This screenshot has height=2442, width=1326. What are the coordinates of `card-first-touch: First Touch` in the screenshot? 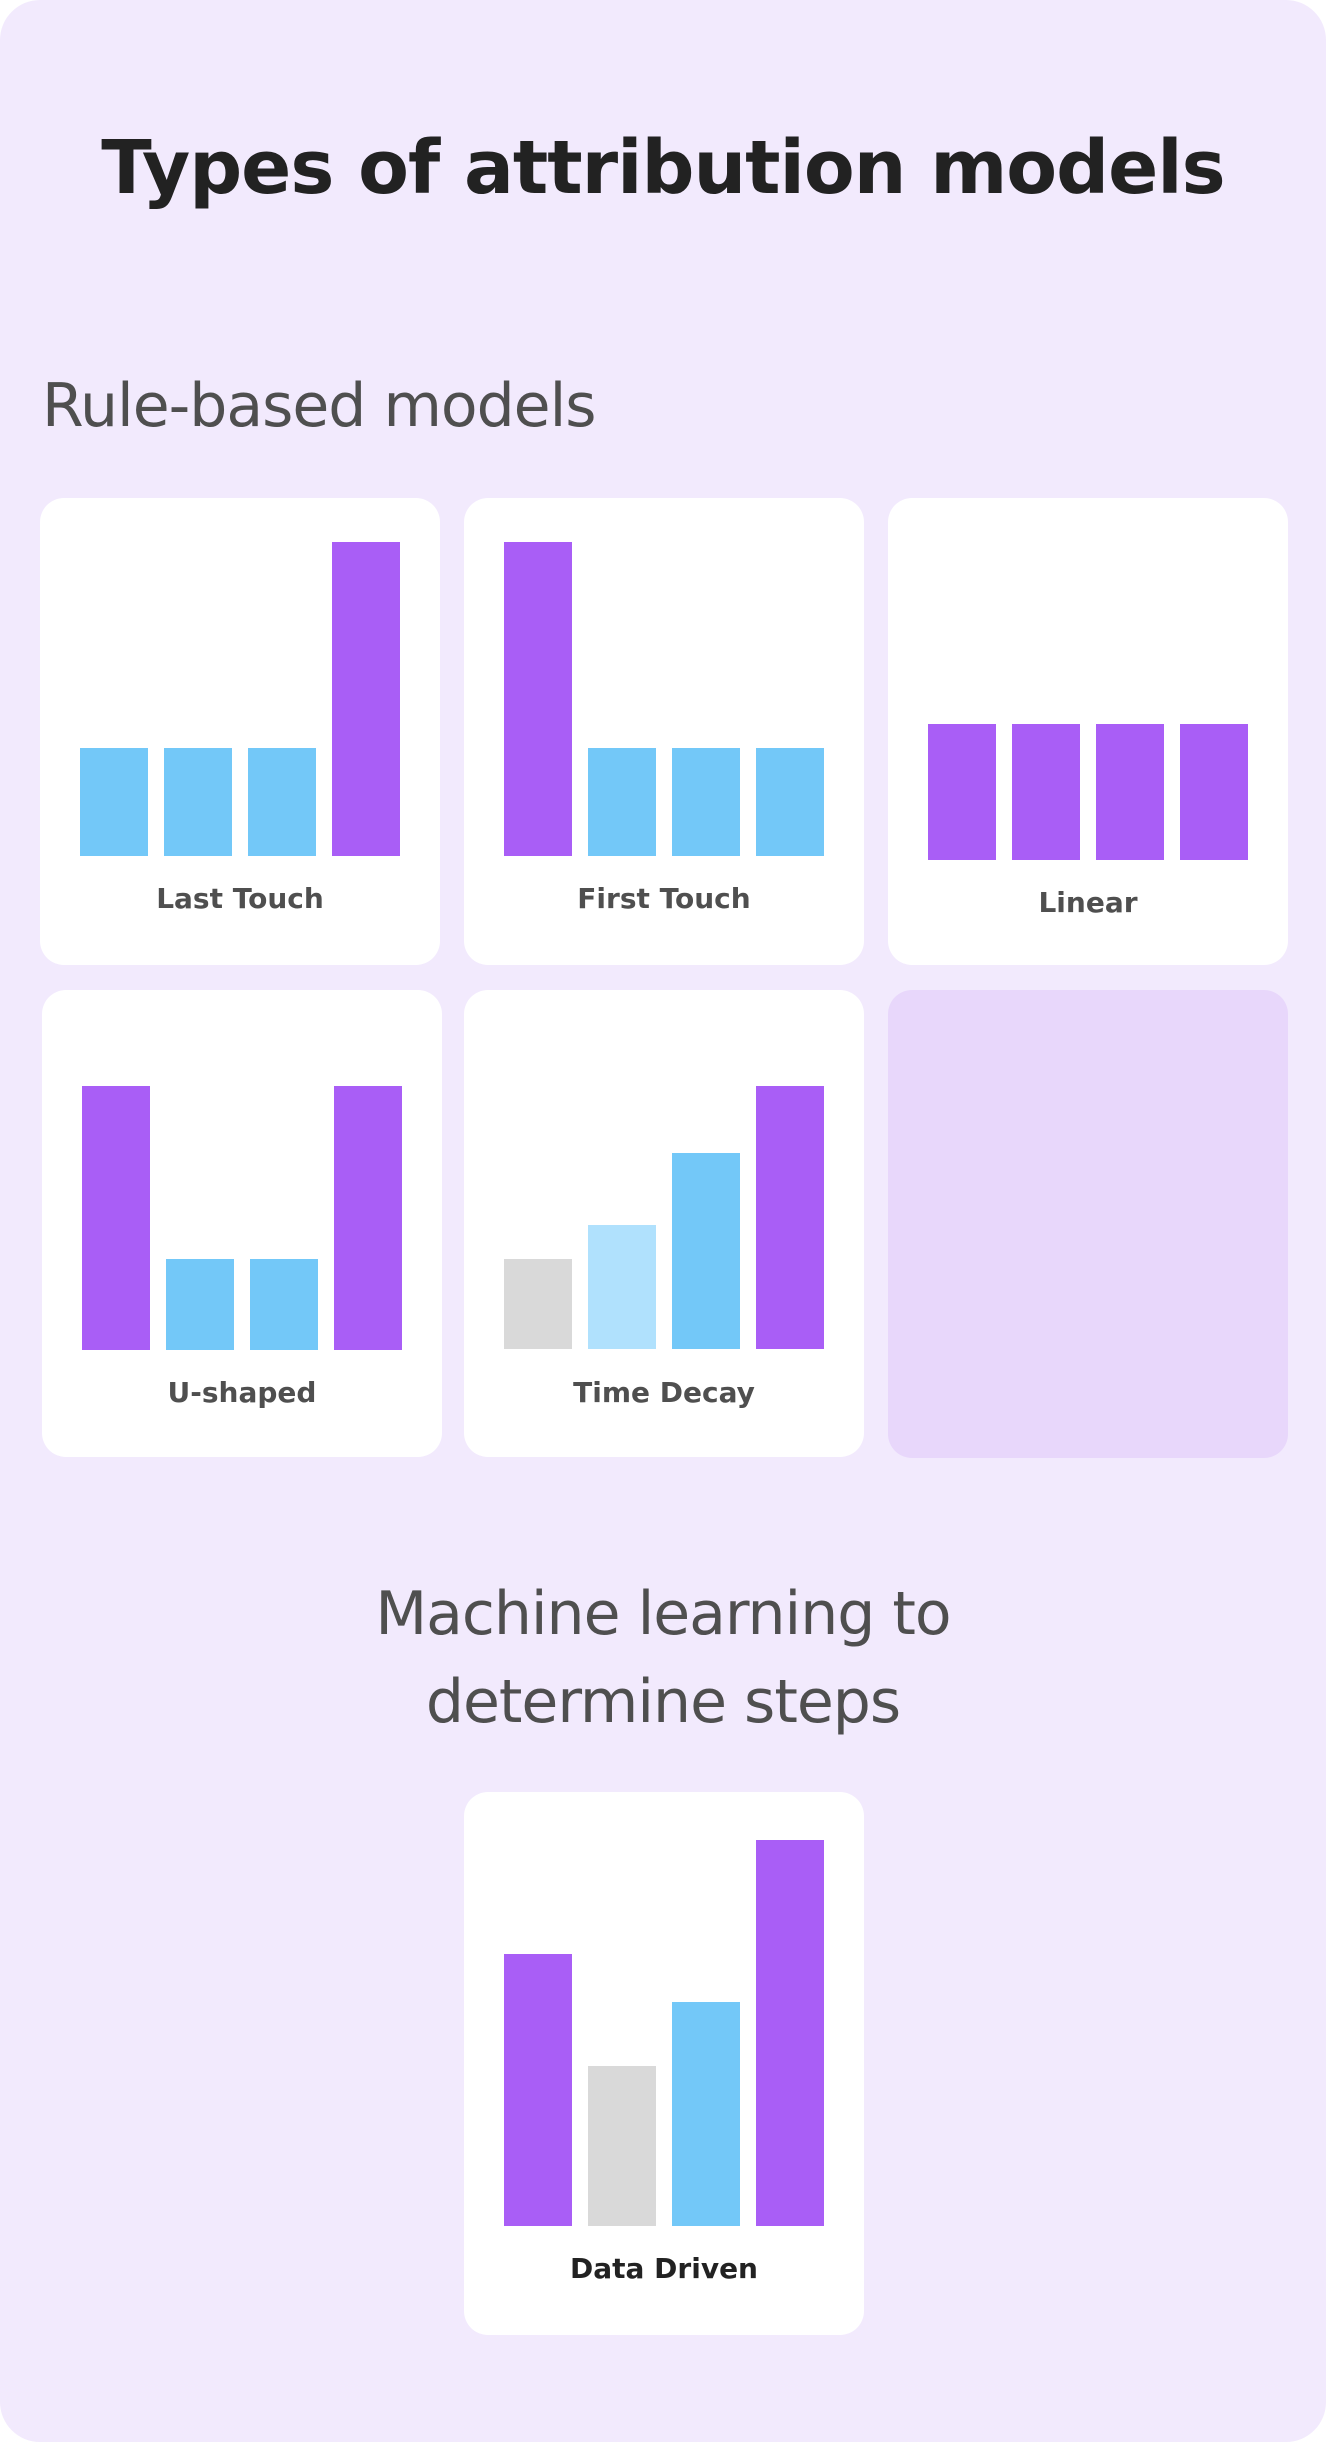 It's located at (664, 731).